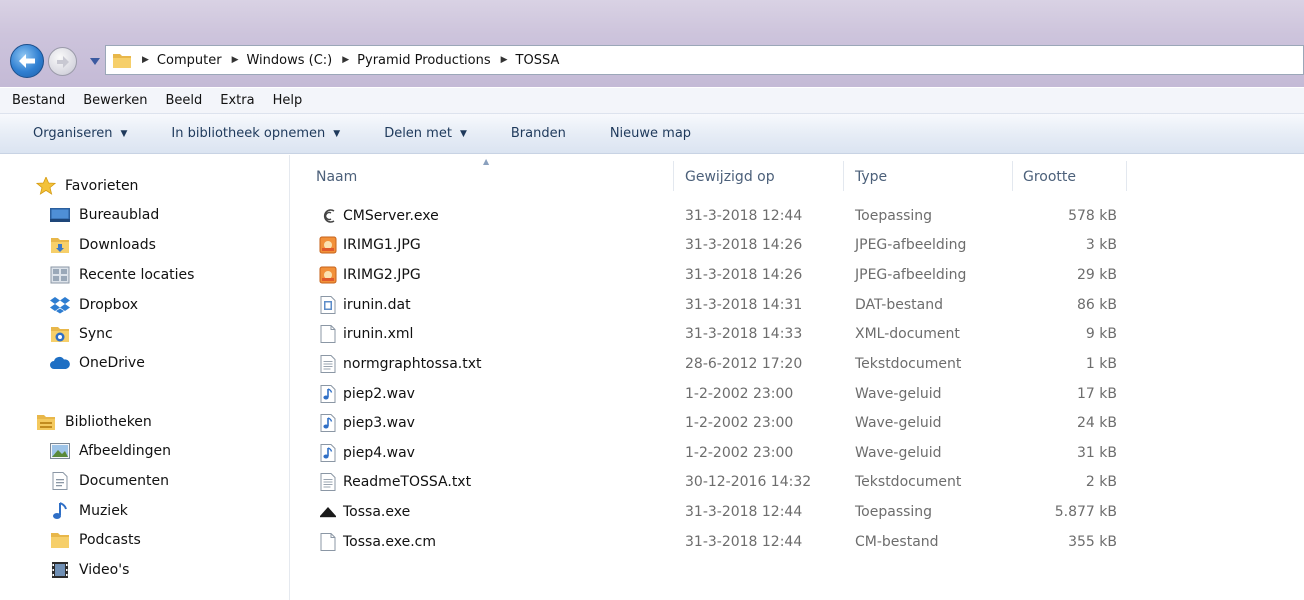 Image resolution: width=1304 pixels, height=600 pixels. Describe the element at coordinates (87, 186) in the screenshot. I see `nav-favorites: Favorieten` at that location.